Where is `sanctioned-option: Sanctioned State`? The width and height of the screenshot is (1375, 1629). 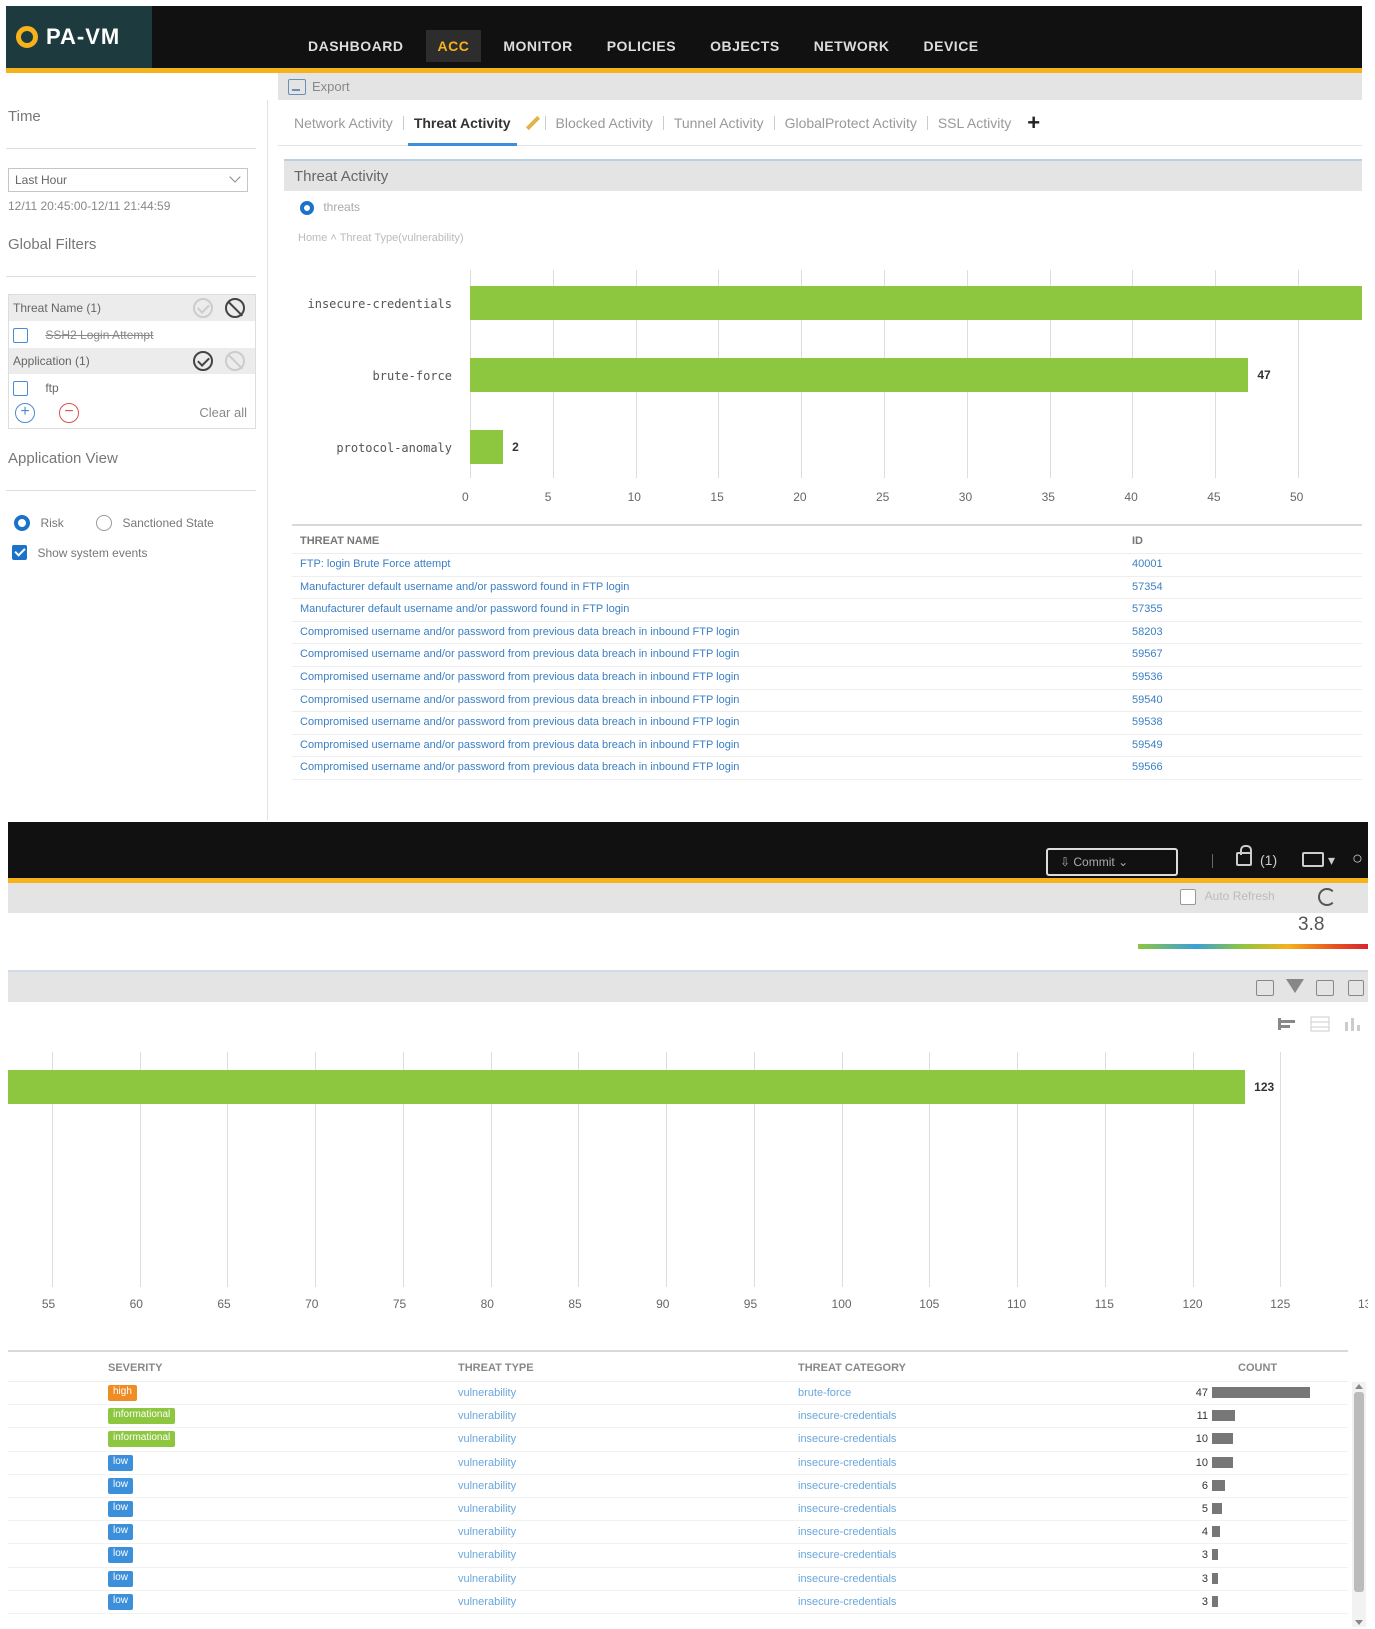
sanctioned-option: Sanctioned State is located at coordinates (155, 523).